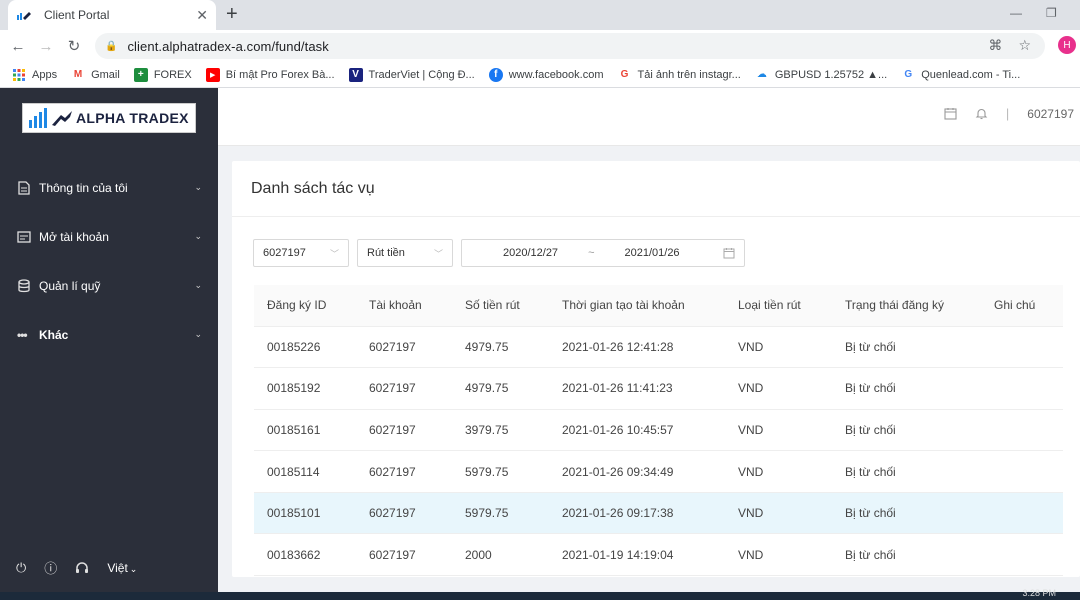  Describe the element at coordinates (162, 74) in the screenshot. I see `bookmark-forex: + FOREX` at that location.